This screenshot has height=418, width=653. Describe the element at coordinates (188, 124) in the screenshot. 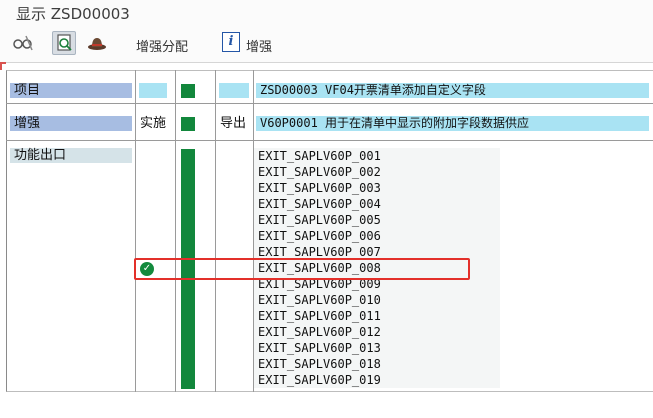

I see `enhancement-status-icon` at that location.